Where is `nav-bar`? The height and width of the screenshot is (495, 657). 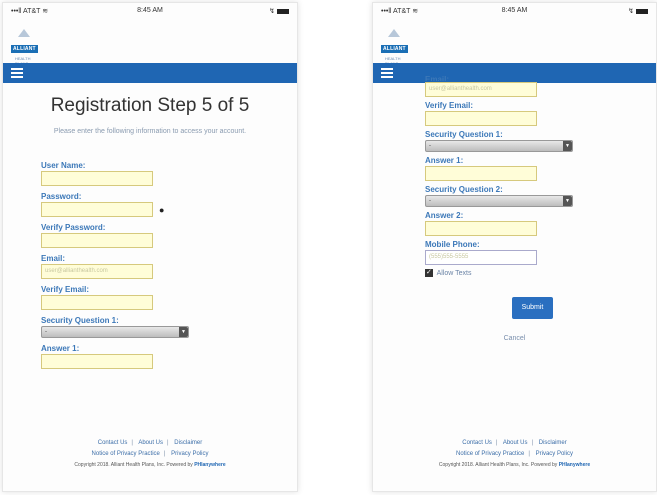
nav-bar is located at coordinates (150, 73).